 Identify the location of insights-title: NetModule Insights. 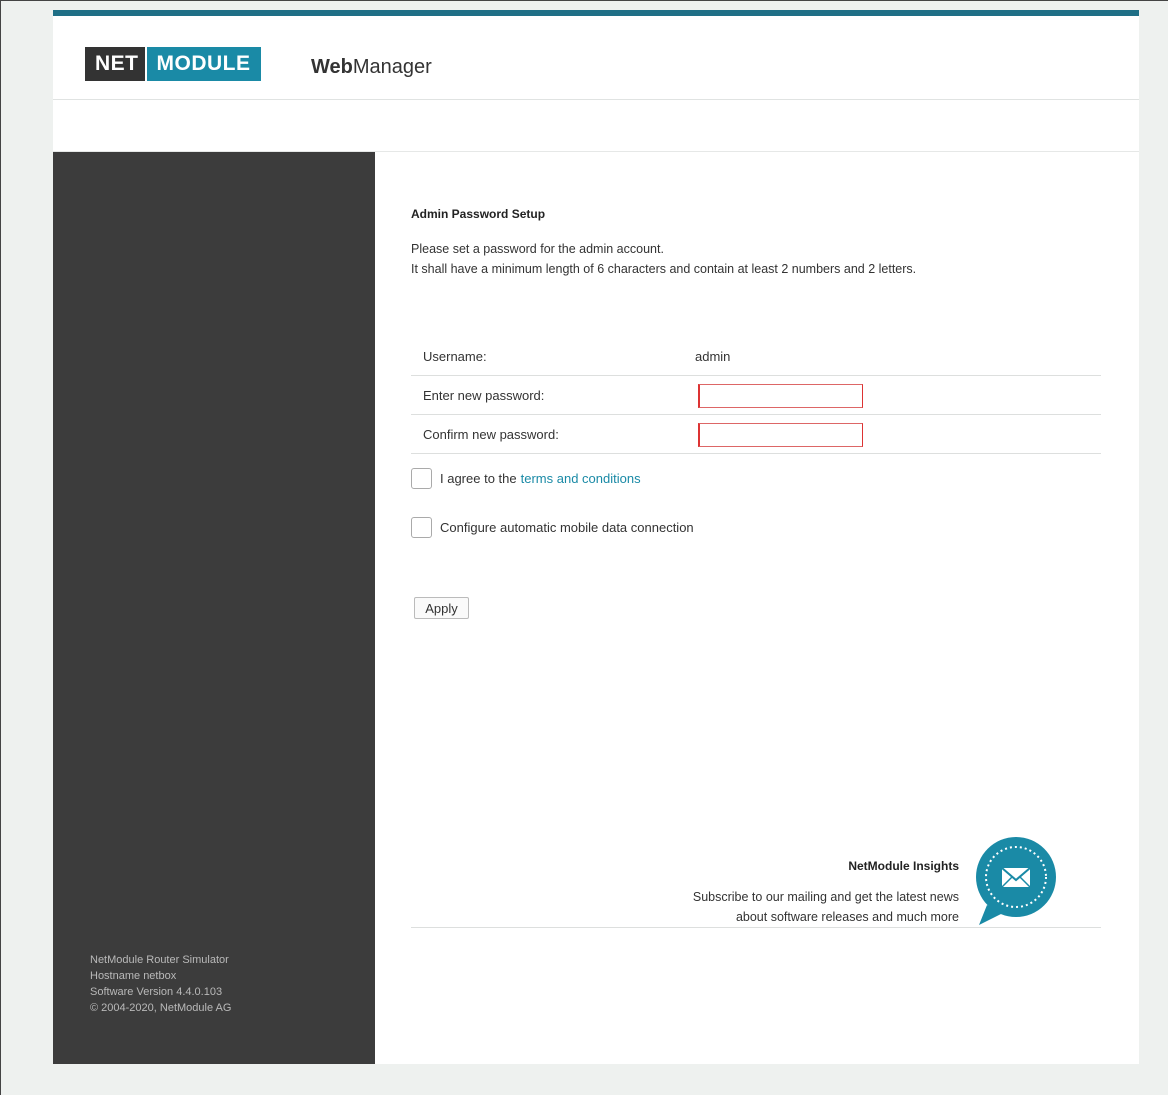
(903, 866).